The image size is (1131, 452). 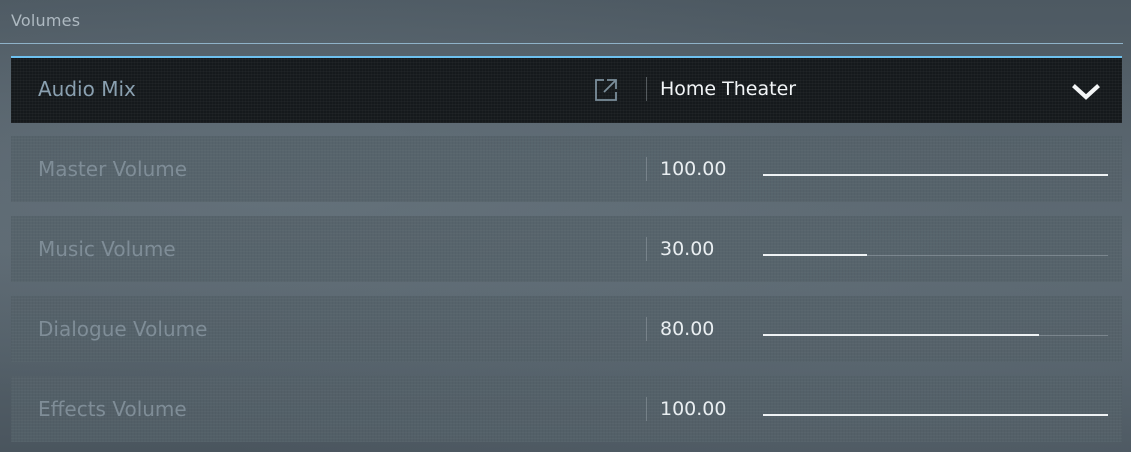 I want to click on section-title: Volumes, so click(x=46, y=20).